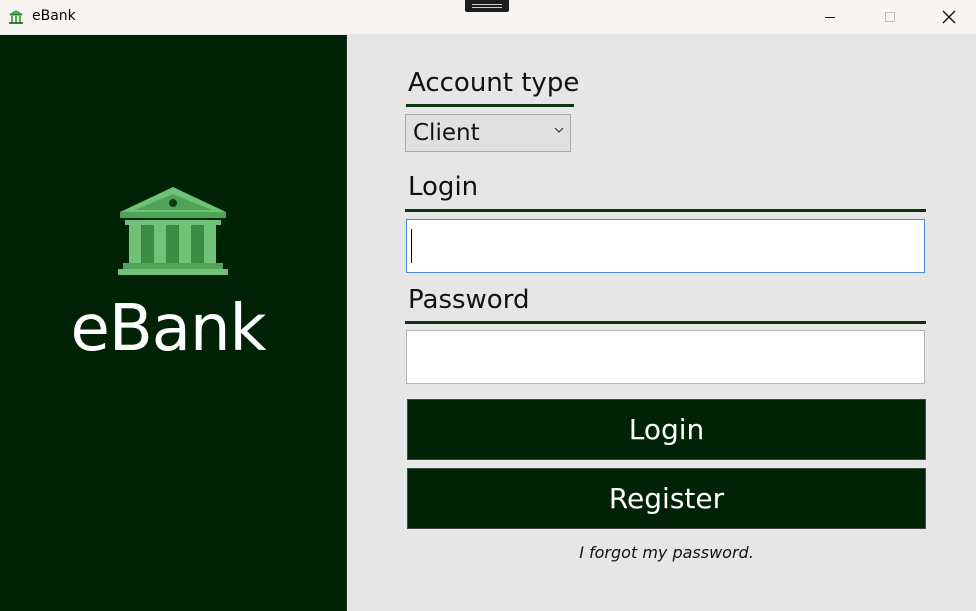  Describe the element at coordinates (666, 429) in the screenshot. I see `login-button: Login` at that location.